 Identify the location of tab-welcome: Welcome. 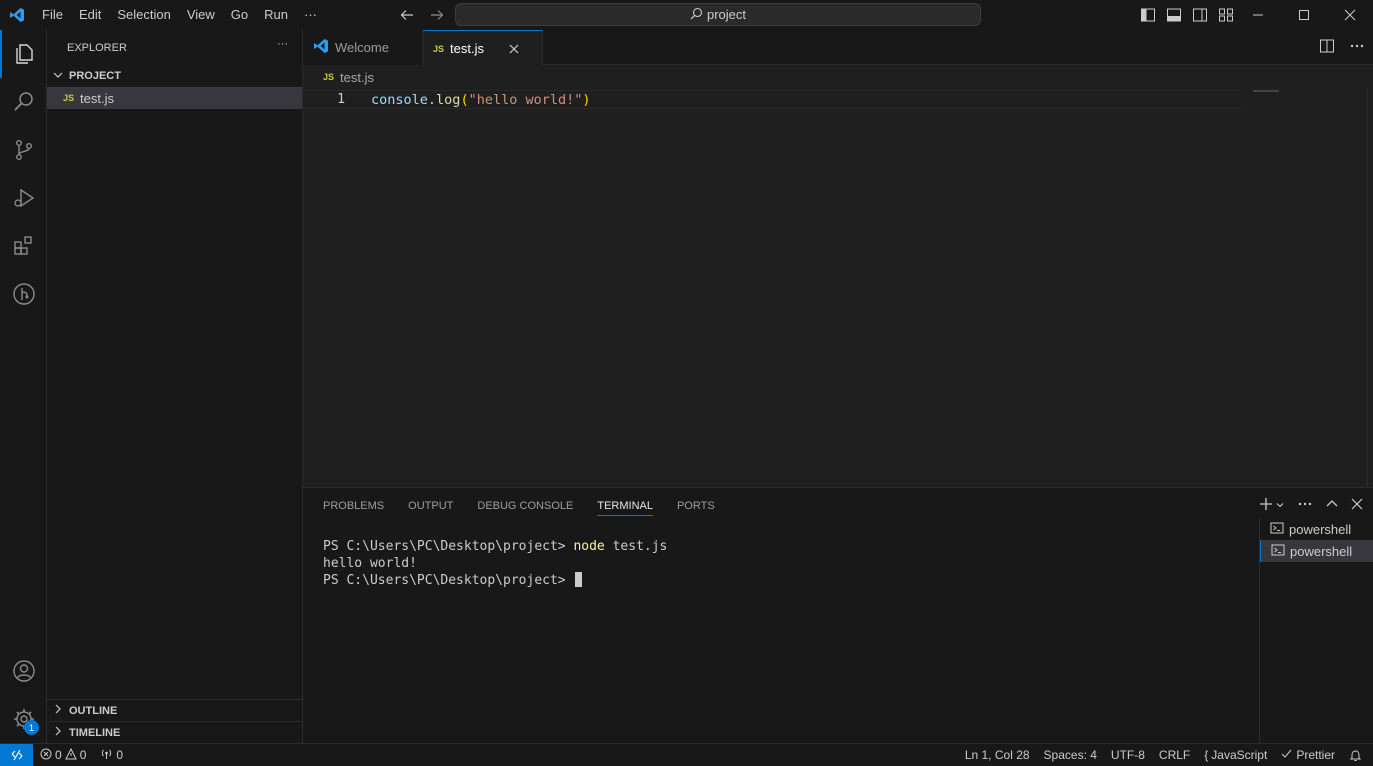
(363, 47).